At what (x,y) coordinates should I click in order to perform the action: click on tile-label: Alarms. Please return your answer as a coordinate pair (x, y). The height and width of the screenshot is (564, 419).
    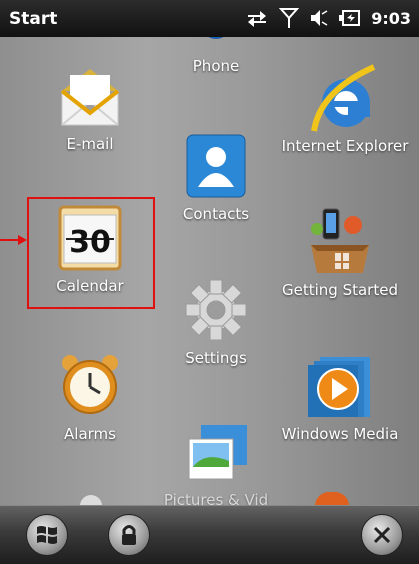
    Looking at the image, I should click on (90, 434).